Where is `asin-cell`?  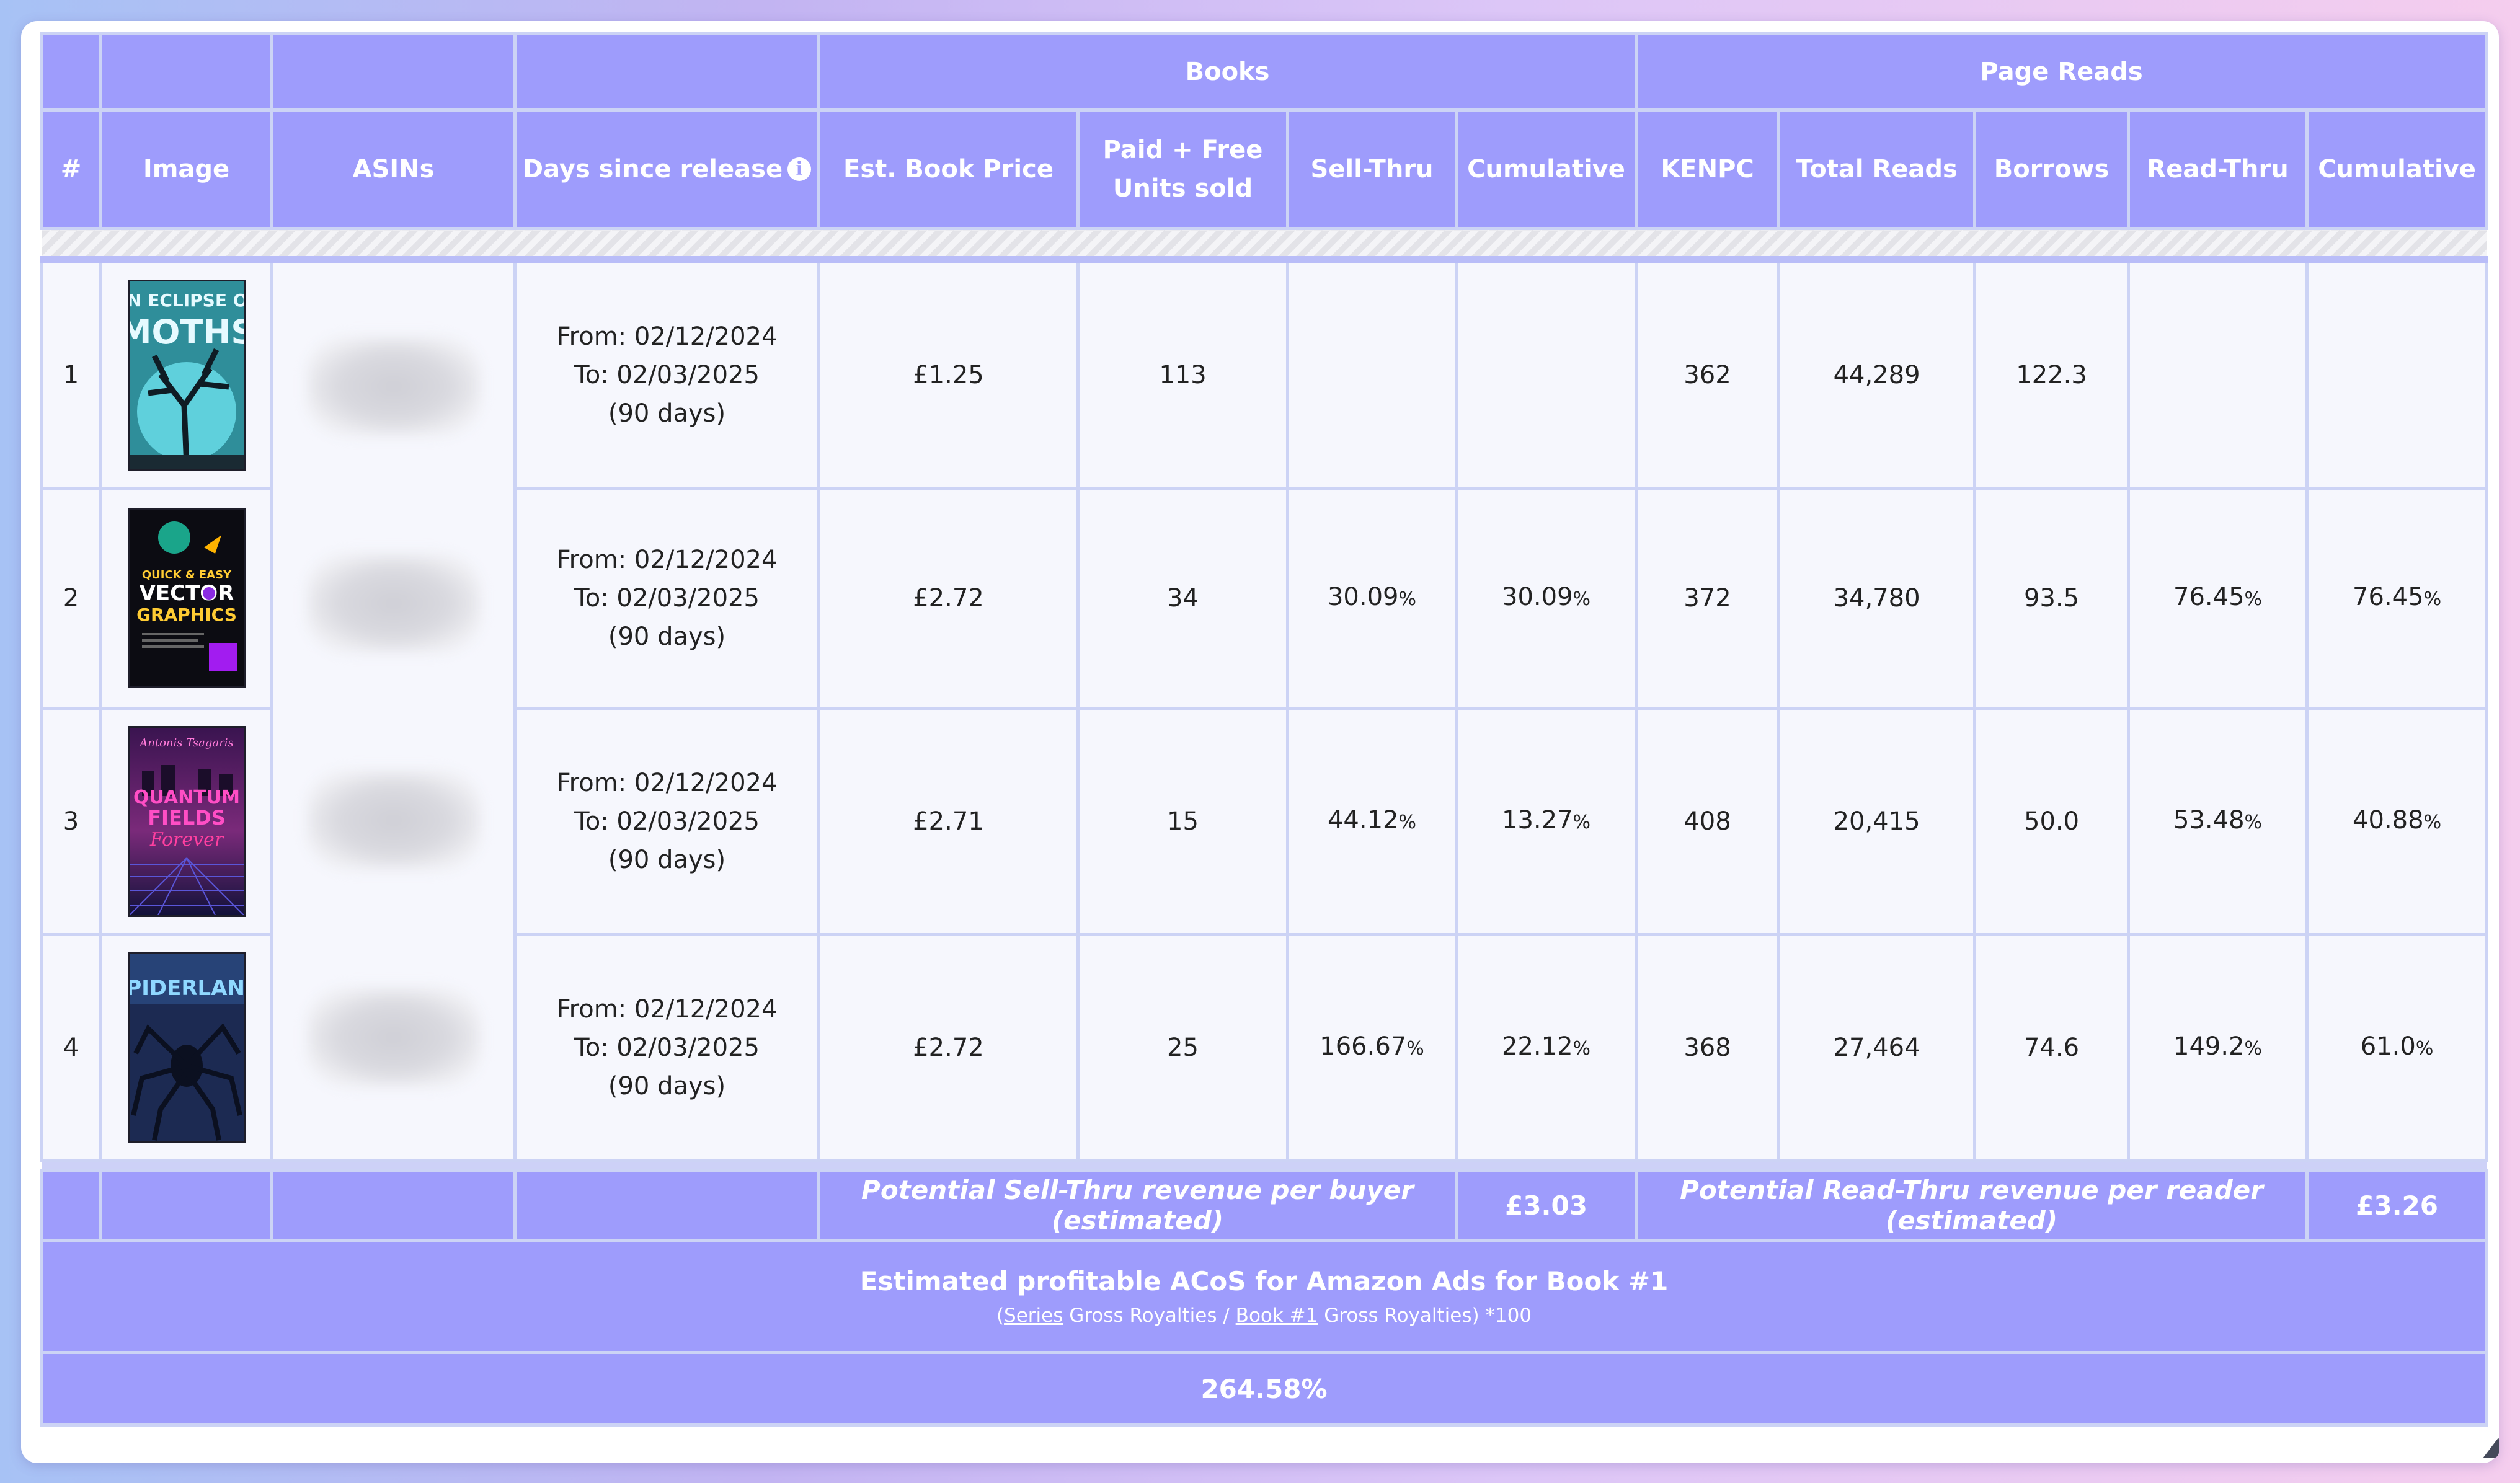
asin-cell is located at coordinates (394, 710).